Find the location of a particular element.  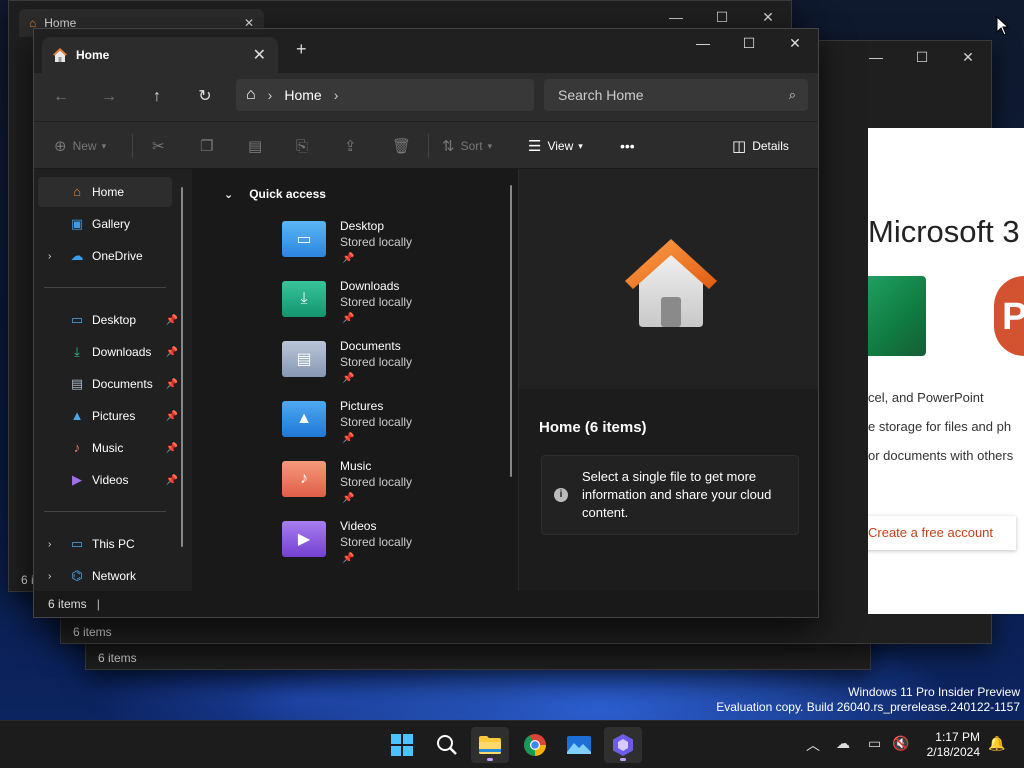

chevron-up-icon: ︿ is located at coordinates (813, 745).